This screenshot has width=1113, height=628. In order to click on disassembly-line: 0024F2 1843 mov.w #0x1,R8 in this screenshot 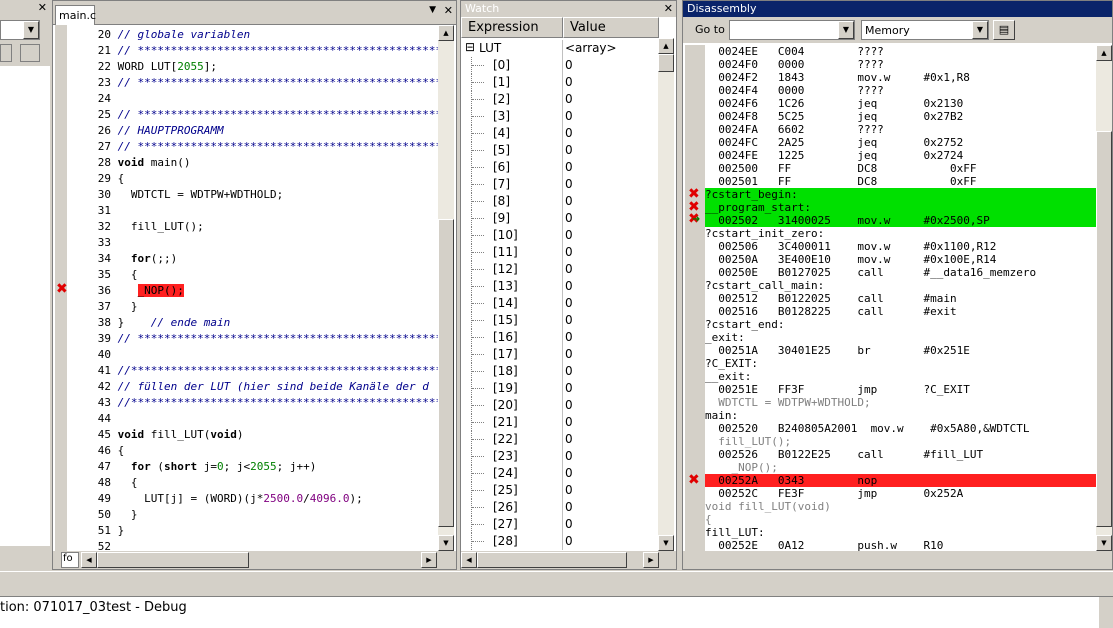, I will do `click(902, 77)`.